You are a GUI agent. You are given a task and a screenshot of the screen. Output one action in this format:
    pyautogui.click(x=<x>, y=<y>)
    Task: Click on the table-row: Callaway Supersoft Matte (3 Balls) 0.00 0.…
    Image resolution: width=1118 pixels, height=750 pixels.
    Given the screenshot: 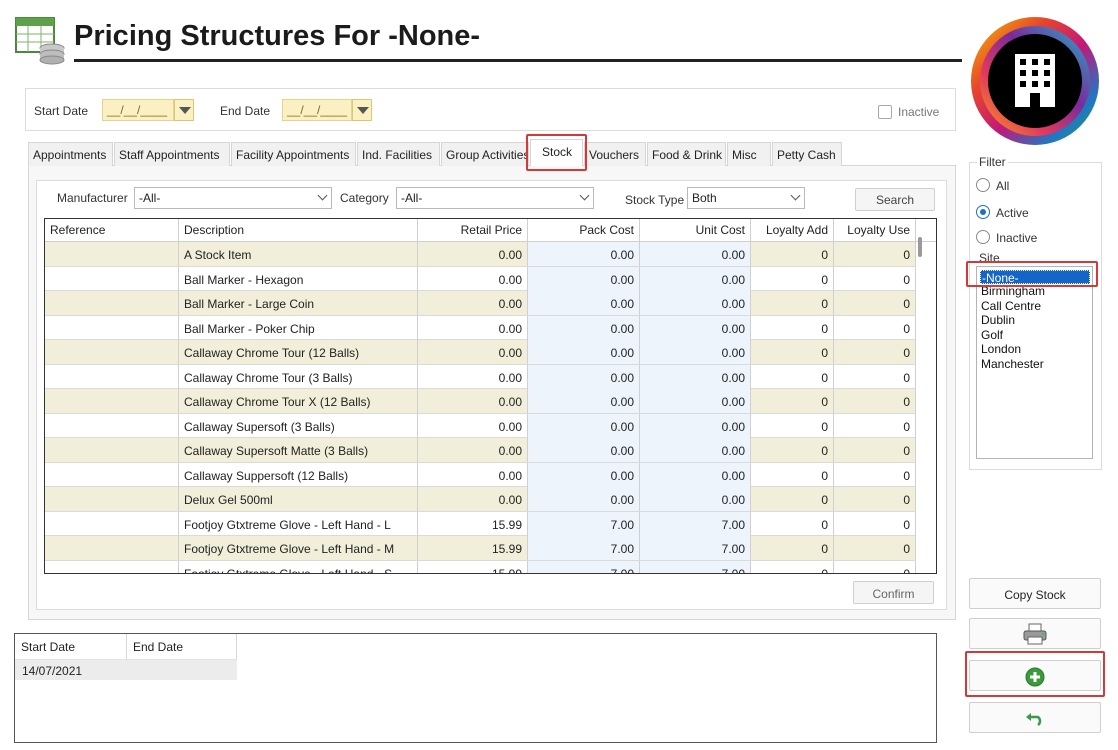 What is the action you would take?
    pyautogui.click(x=480, y=450)
    